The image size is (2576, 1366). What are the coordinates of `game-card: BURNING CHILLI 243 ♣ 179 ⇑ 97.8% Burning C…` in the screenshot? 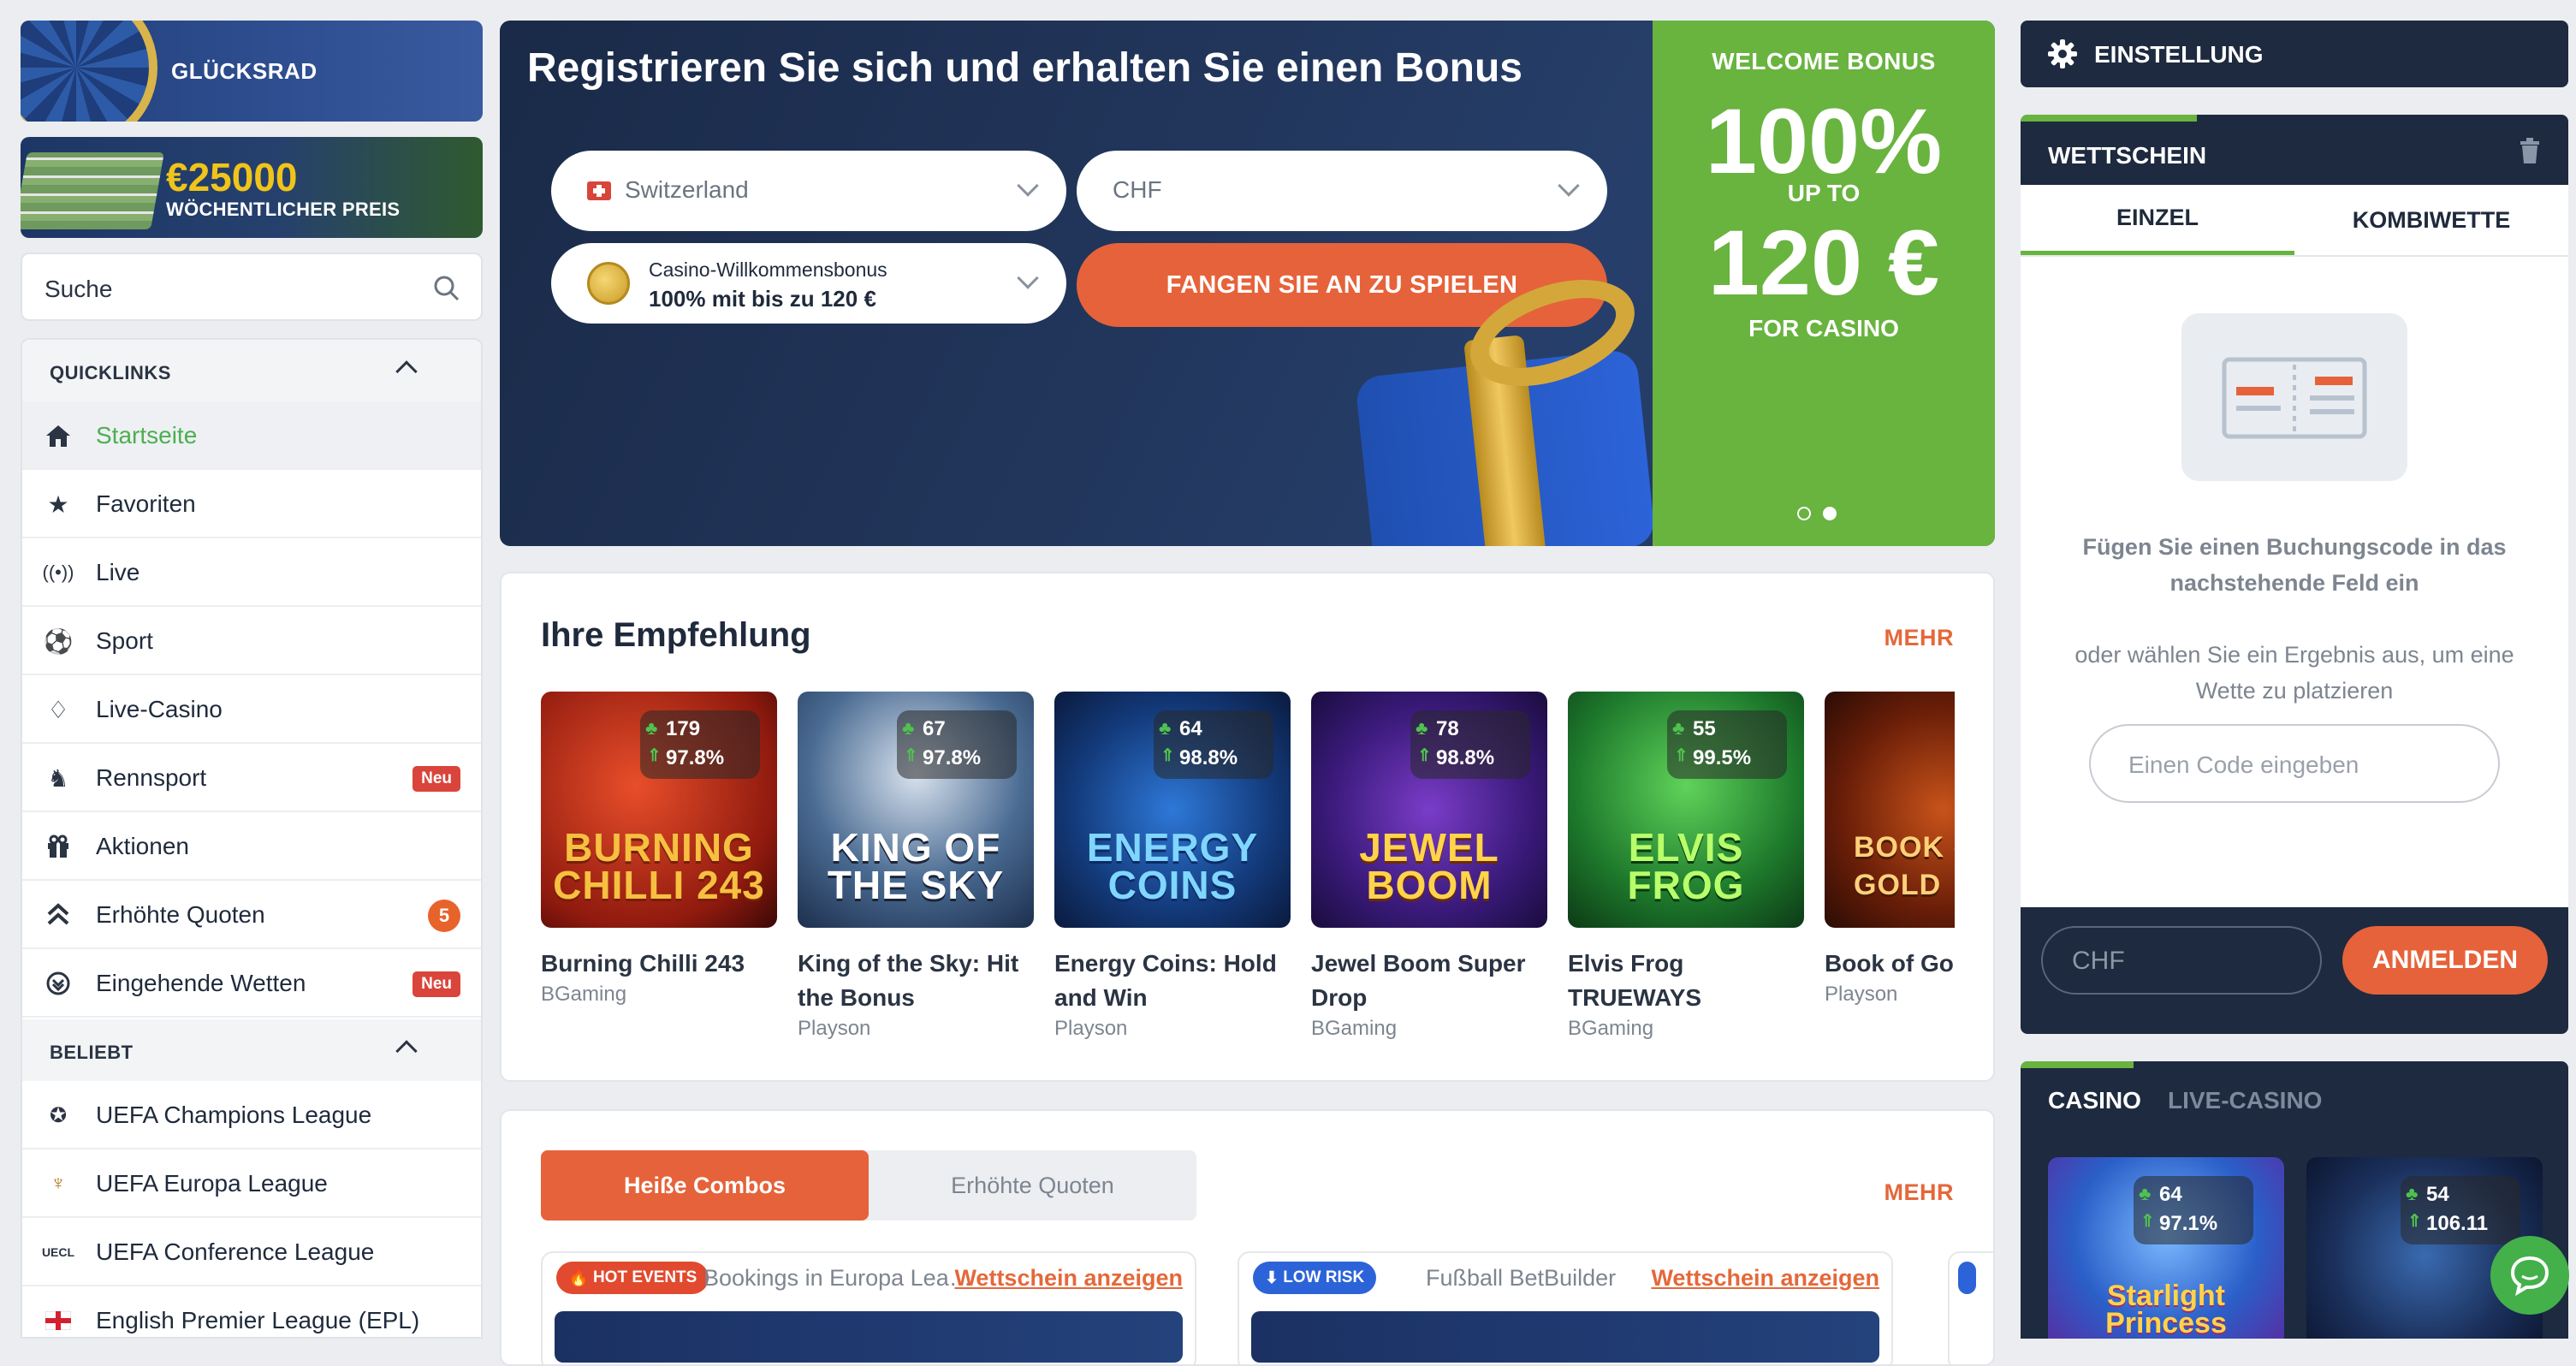 It's located at (659, 849).